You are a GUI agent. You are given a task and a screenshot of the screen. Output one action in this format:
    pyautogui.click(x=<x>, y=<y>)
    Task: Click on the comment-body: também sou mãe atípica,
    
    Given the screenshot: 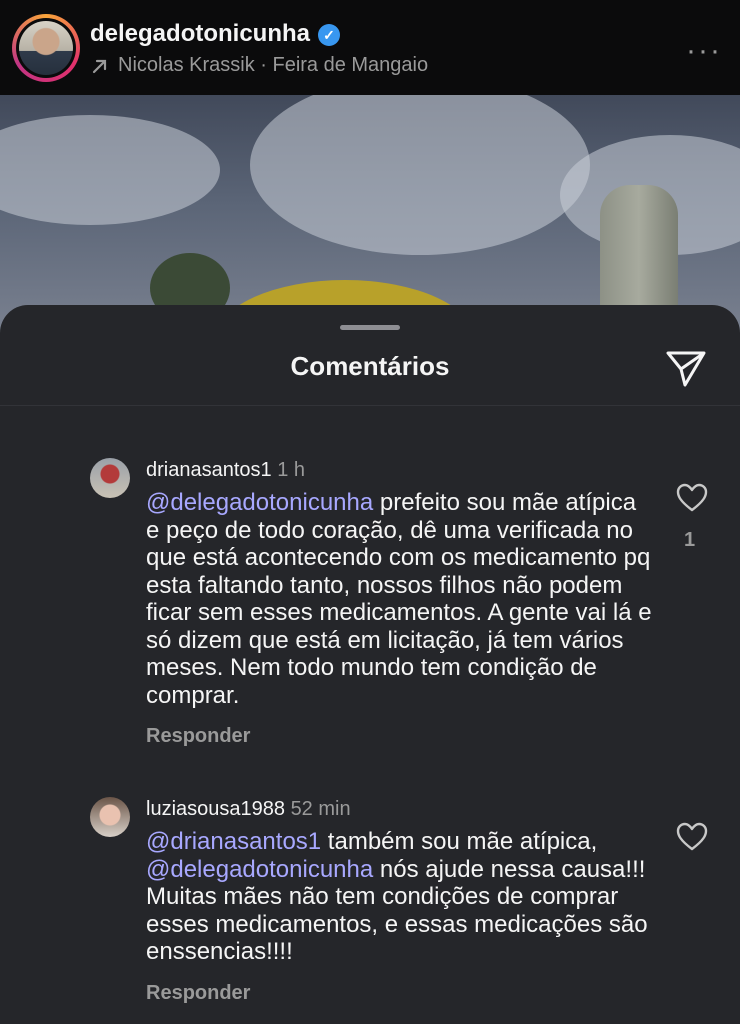 What is the action you would take?
    pyautogui.click(x=459, y=841)
    